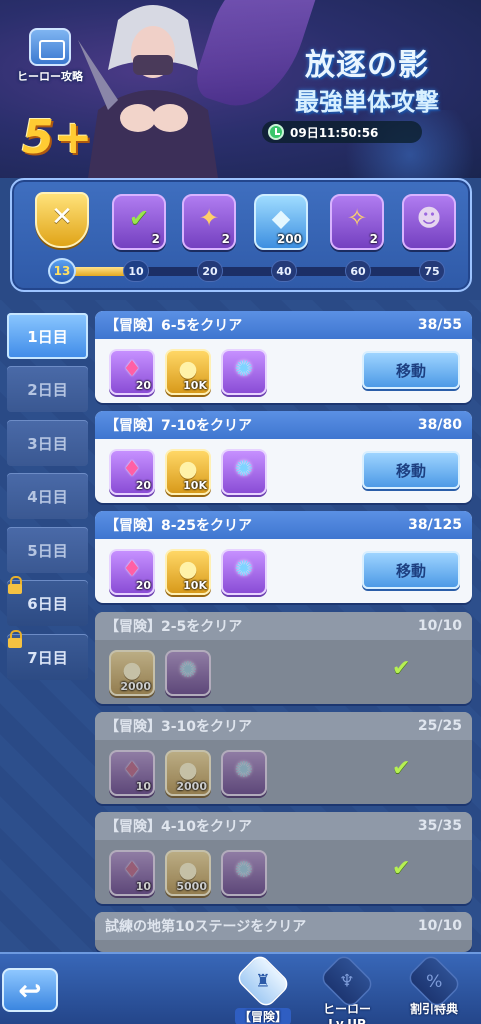  I want to click on milestone-reward-75: ☻, so click(429, 222).